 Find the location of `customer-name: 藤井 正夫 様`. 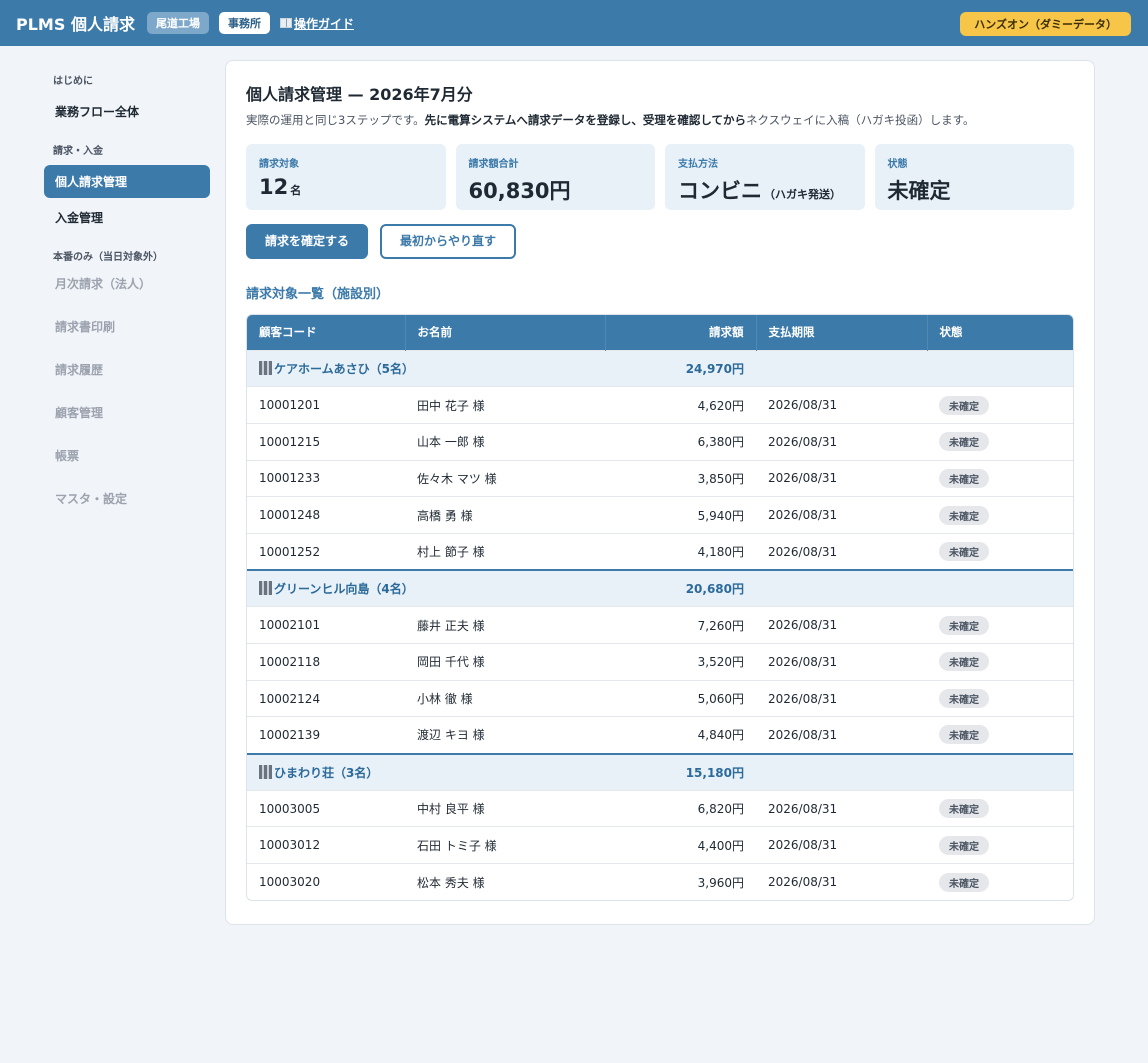

customer-name: 藤井 正夫 様 is located at coordinates (505, 625).